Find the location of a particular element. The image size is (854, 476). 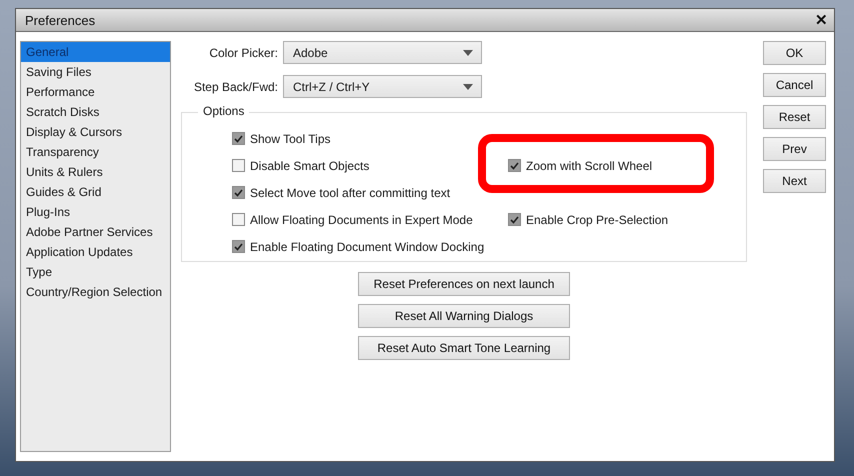

category-item: Units & Rulers is located at coordinates (95, 172).